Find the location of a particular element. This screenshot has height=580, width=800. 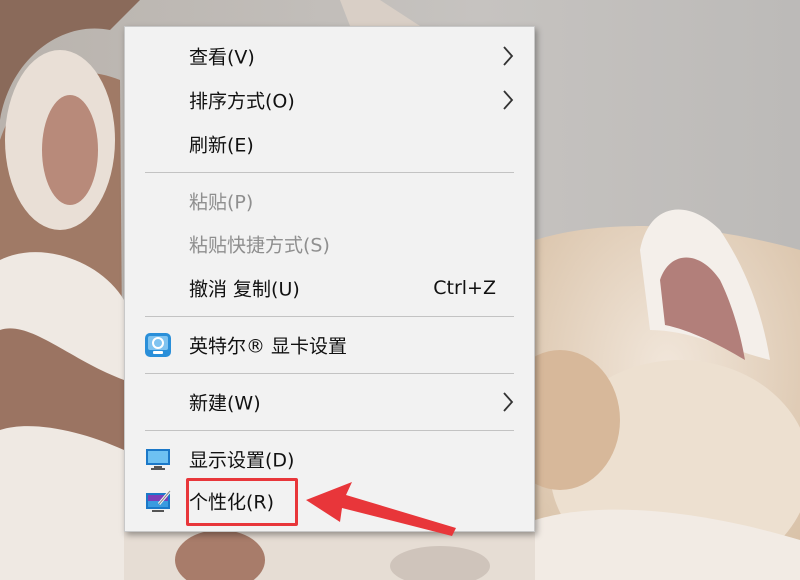

menu-item-label: 撤消 复制(U) is located at coordinates (244, 289).